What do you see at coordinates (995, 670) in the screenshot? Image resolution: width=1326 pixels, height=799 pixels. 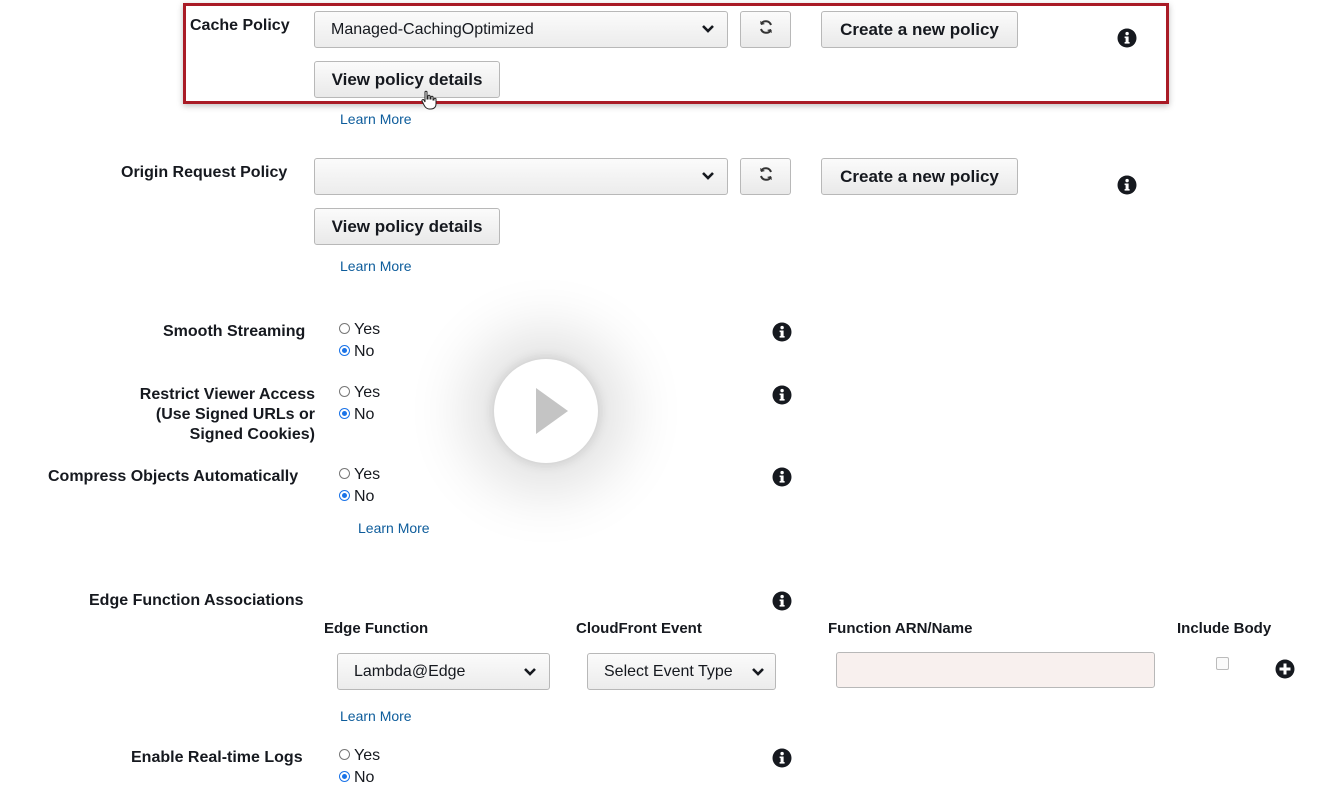 I see `function-arn-input` at bounding box center [995, 670].